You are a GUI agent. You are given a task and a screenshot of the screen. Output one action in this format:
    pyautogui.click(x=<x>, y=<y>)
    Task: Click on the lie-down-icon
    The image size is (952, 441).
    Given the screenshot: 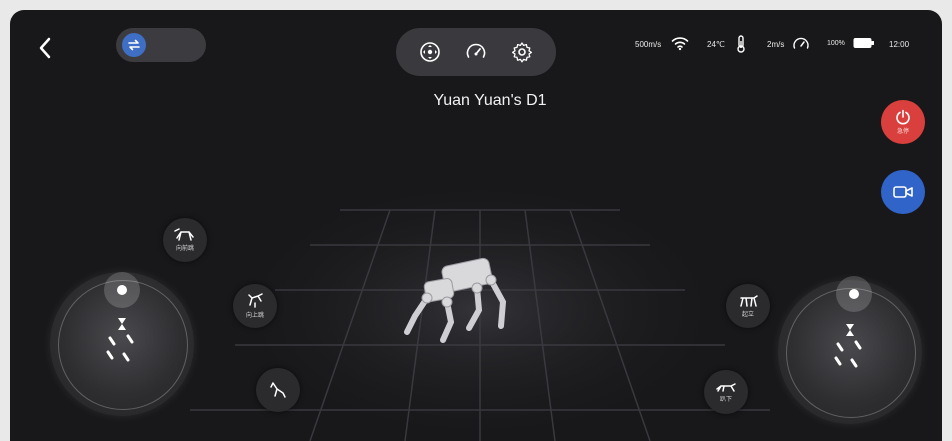 What is the action you would take?
    pyautogui.click(x=726, y=387)
    